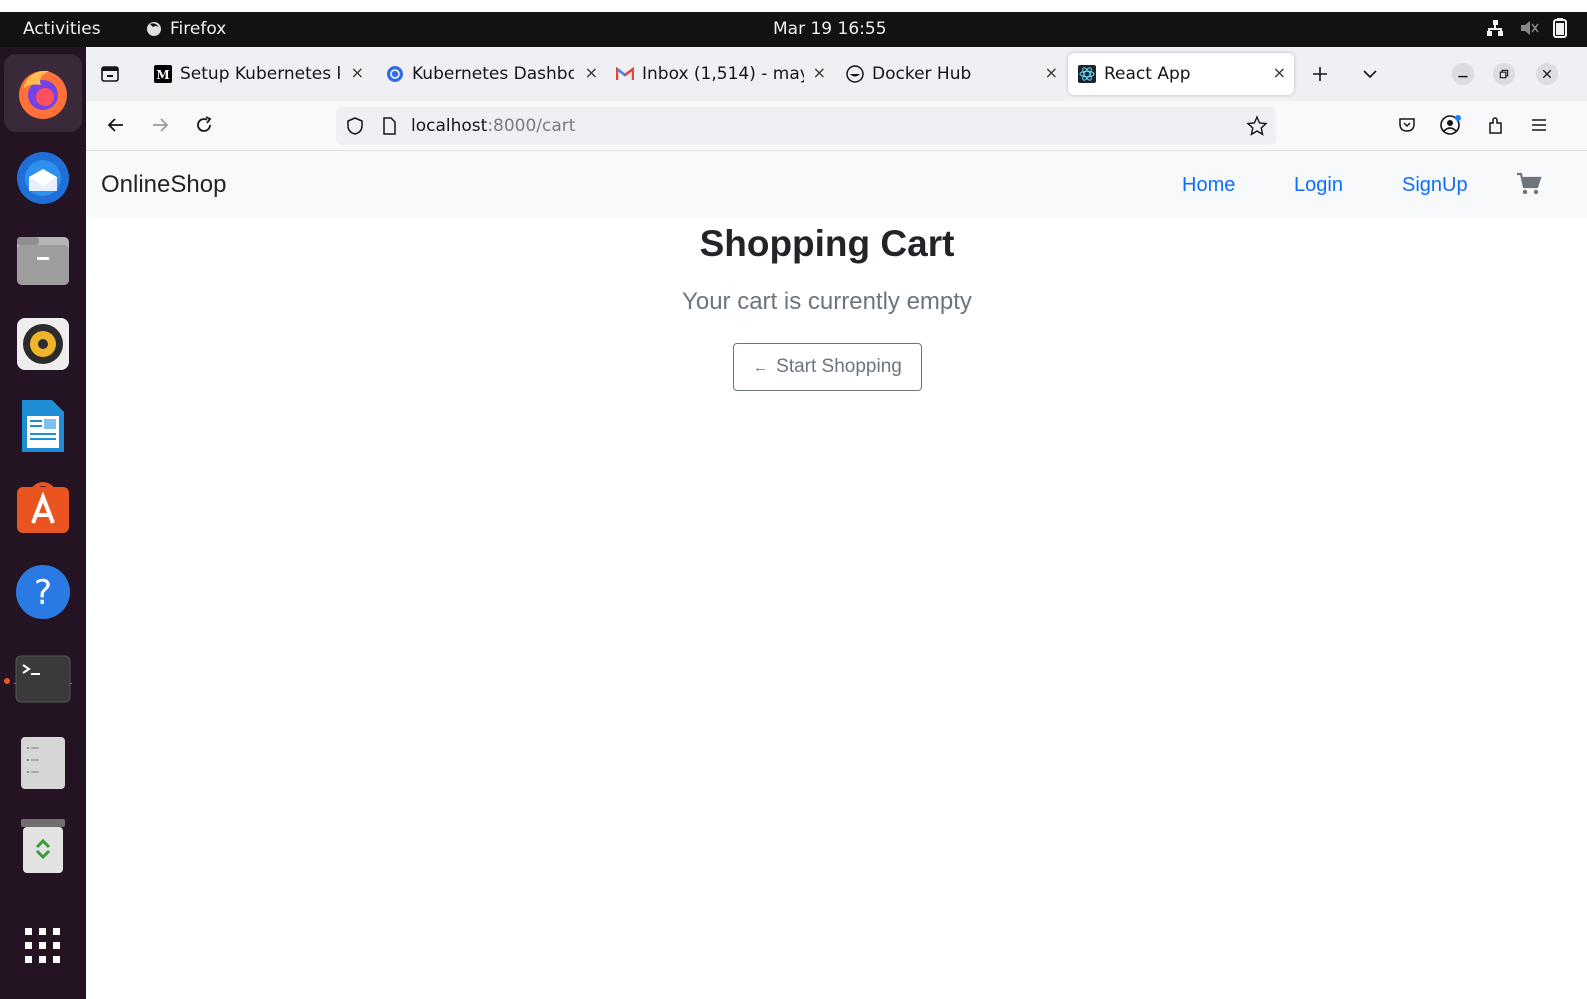 This screenshot has height=999, width=1587. I want to click on svg-text: M, so click(162, 75).